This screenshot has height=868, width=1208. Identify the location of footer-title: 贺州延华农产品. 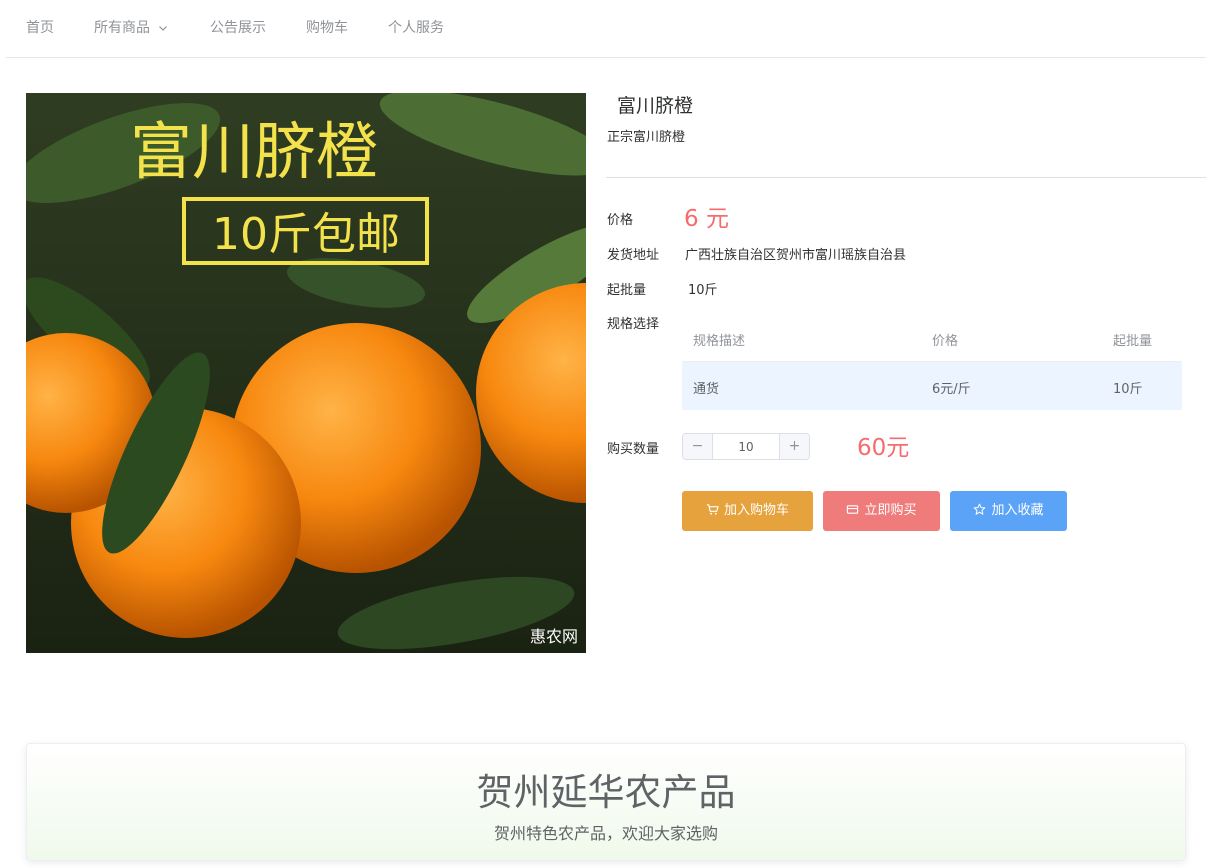
(606, 792).